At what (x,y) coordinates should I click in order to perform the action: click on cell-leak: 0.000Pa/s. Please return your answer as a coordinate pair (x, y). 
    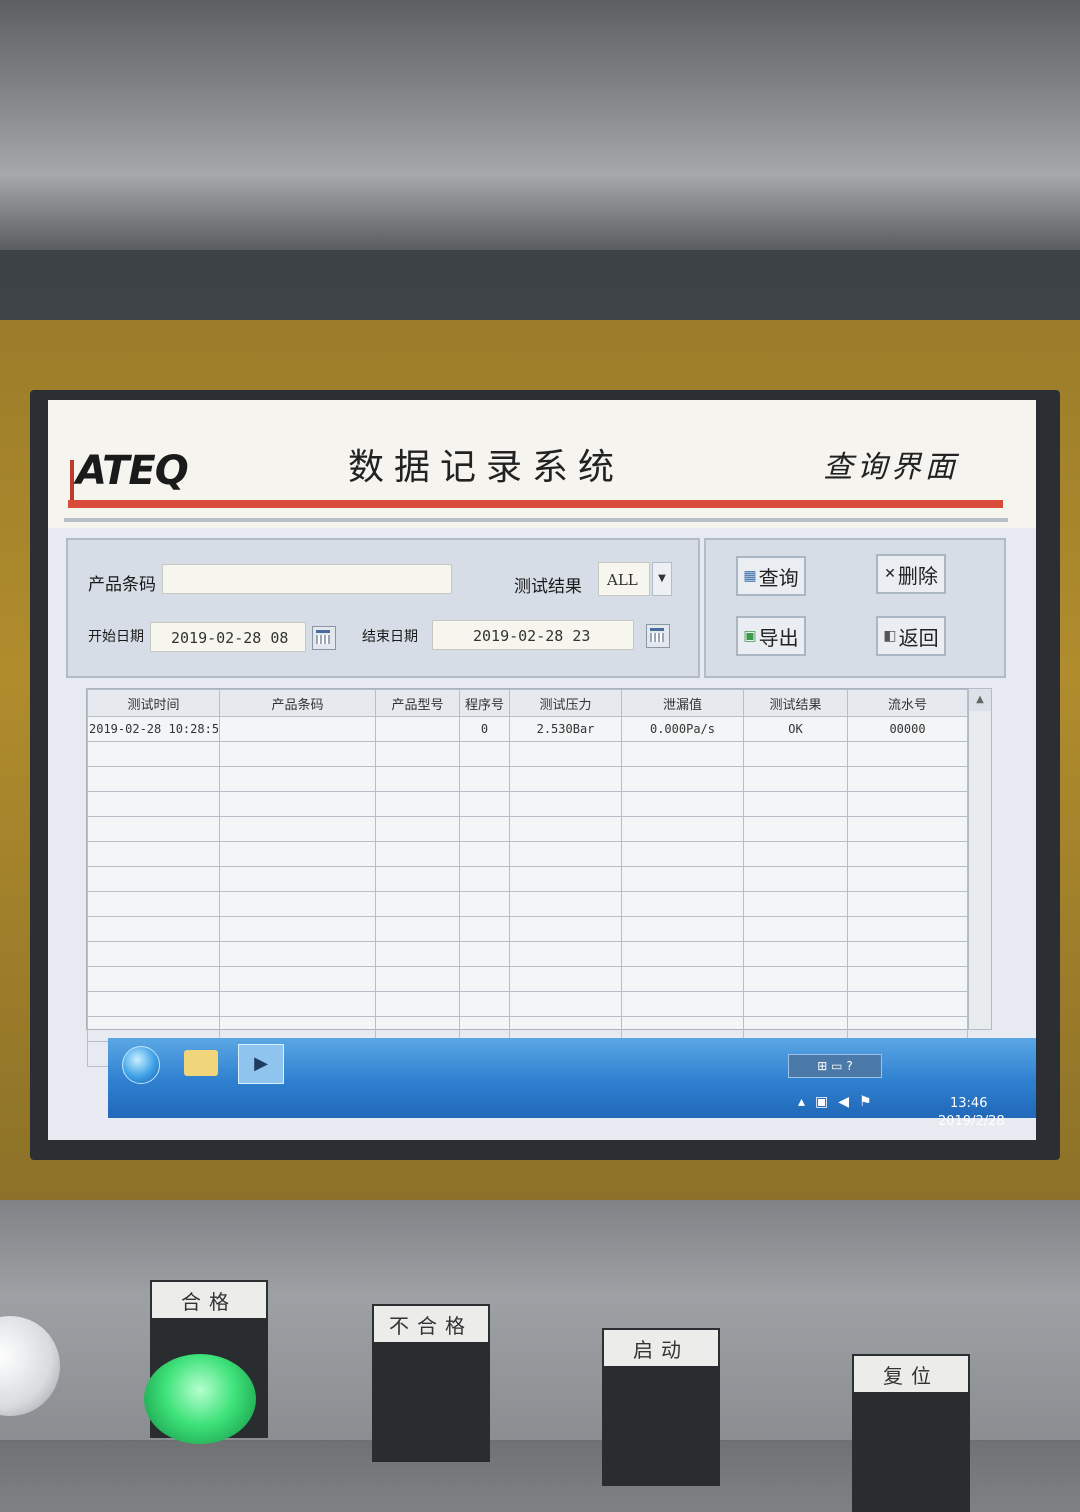
    Looking at the image, I should click on (682, 729).